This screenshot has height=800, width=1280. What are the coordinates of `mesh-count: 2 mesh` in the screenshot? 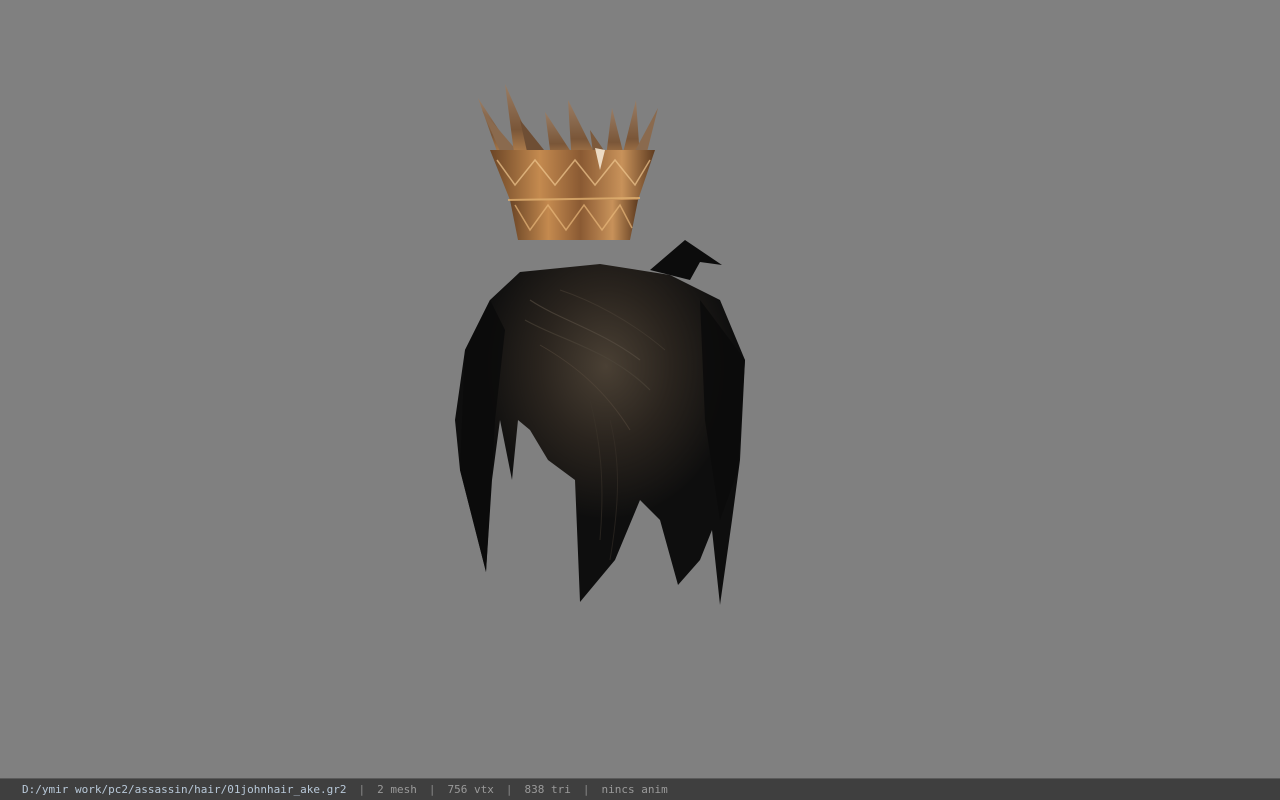 It's located at (397, 789).